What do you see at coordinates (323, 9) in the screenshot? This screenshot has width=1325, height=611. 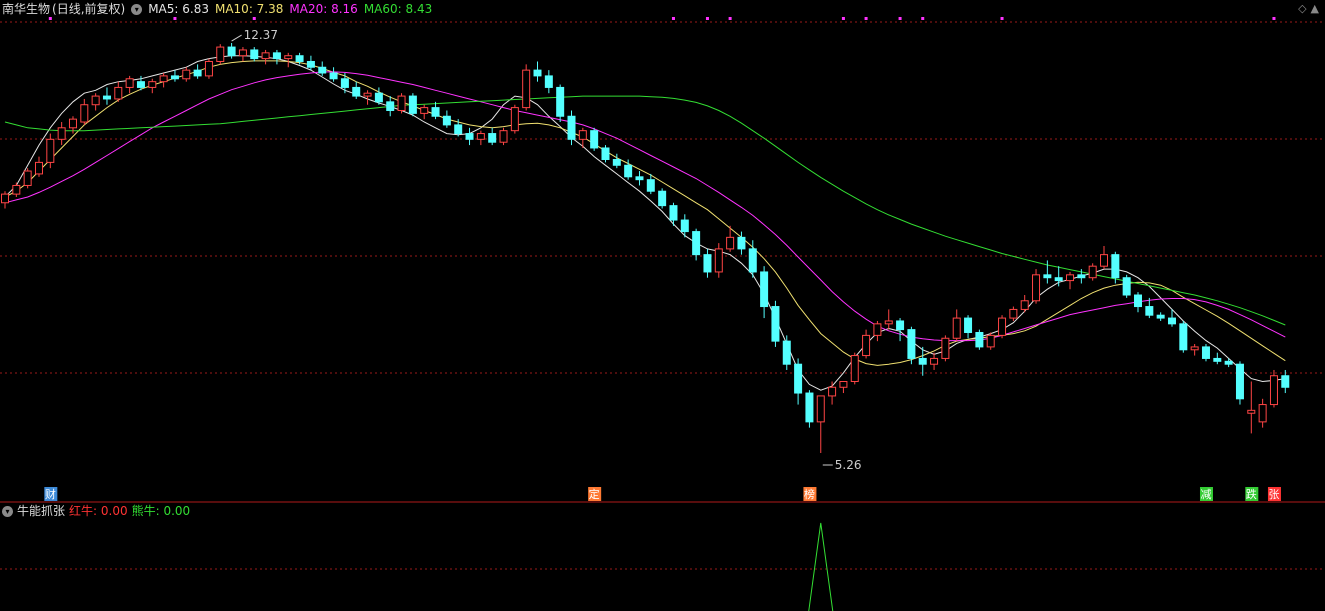 I see `ma20-label: MA20: 8.16` at bounding box center [323, 9].